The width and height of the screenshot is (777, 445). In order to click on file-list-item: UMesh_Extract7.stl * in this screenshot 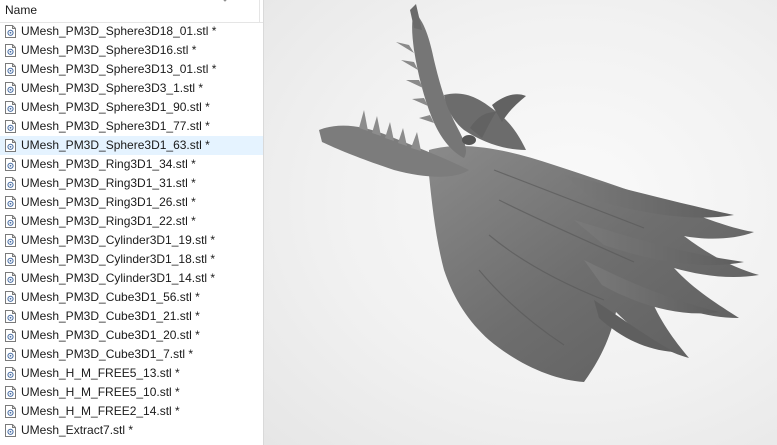, I will do `click(131, 430)`.